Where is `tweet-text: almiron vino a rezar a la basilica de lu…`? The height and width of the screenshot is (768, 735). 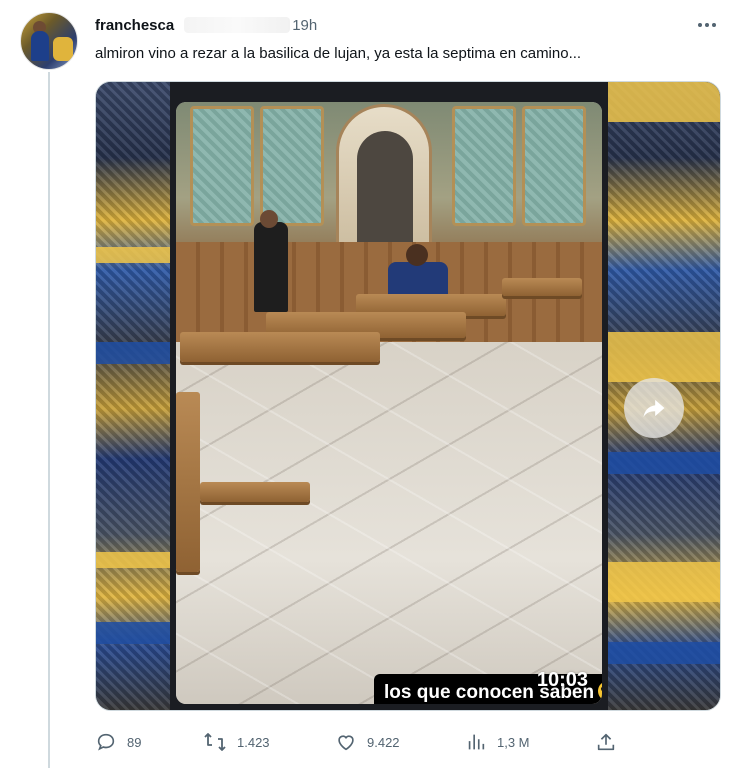
tweet-text: almiron vino a rezar a la basilica de lu… is located at coordinates (338, 53).